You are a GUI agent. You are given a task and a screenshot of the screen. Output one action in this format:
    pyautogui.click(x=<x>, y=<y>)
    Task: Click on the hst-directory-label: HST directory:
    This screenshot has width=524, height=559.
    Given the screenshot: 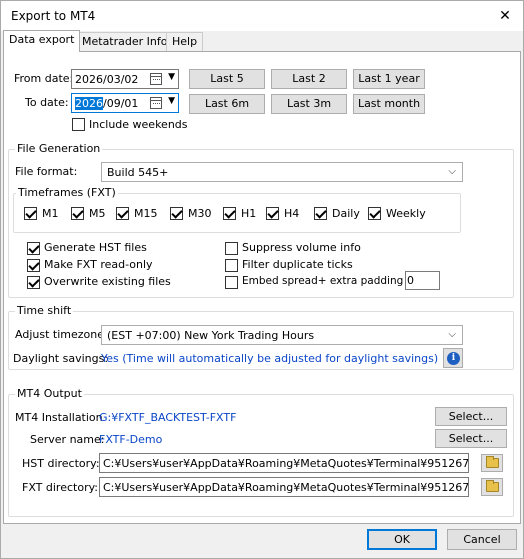 What is the action you would take?
    pyautogui.click(x=61, y=463)
    